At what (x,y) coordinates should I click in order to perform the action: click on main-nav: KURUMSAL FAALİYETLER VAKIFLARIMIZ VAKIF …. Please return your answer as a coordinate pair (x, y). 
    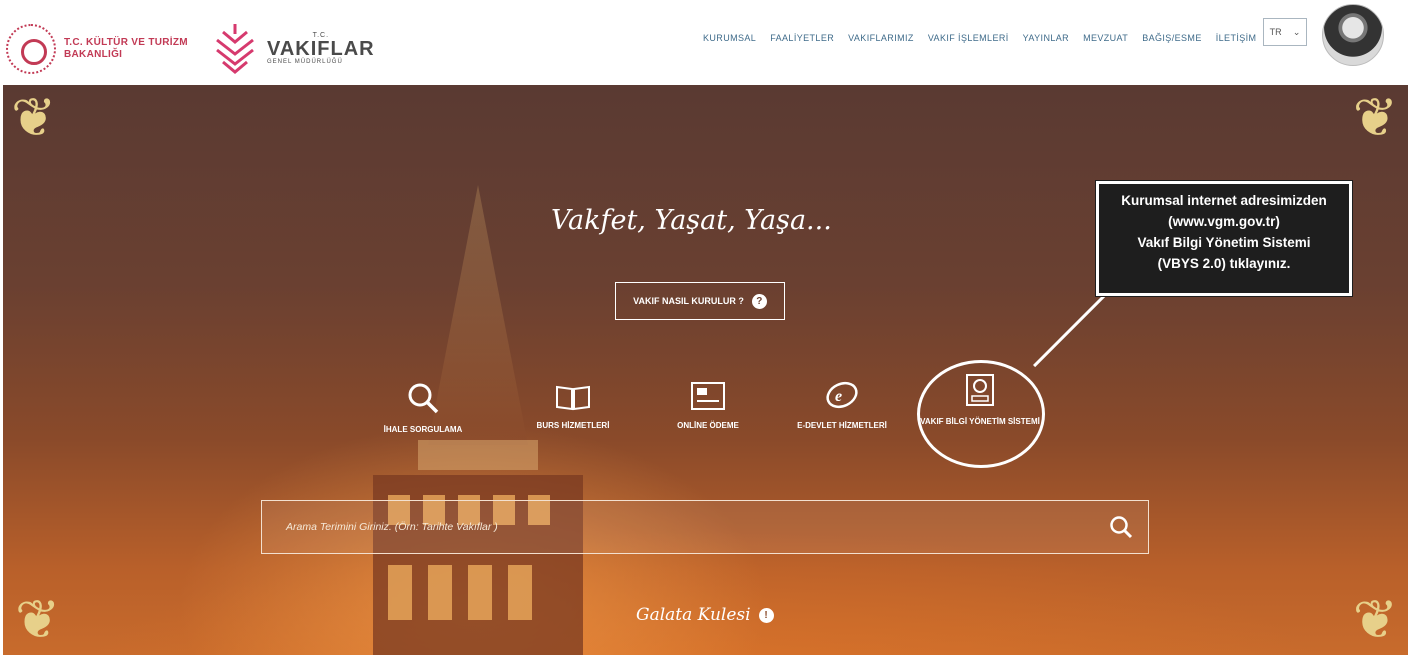
    Looking at the image, I should click on (986, 38).